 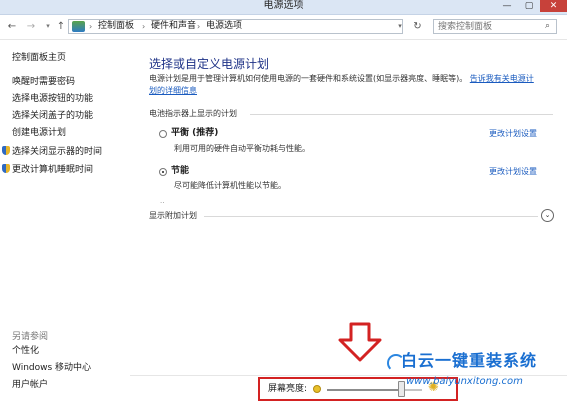 I want to click on title-bar: 电源选项 — ▢ ✕, so click(x=283, y=7).